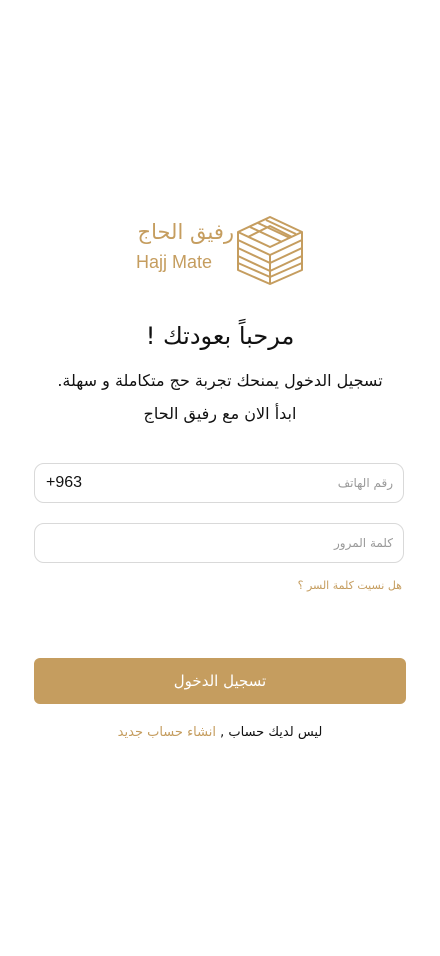  What do you see at coordinates (185, 232) in the screenshot?
I see `logo-name-ar: رفيق الحاج` at bounding box center [185, 232].